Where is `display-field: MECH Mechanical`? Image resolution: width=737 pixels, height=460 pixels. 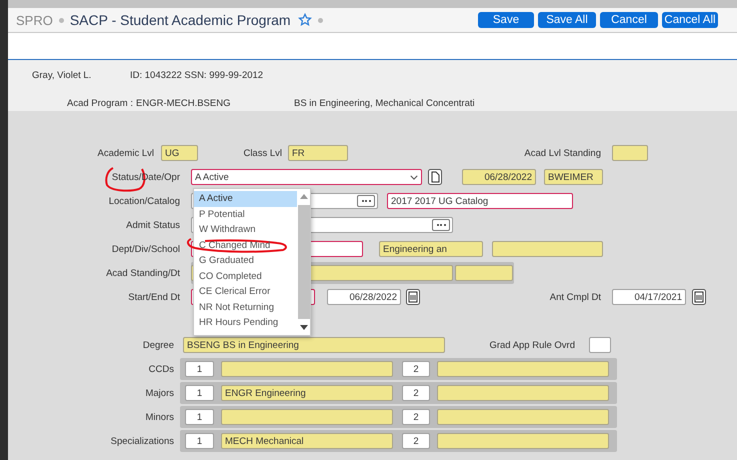 display-field: MECH Mechanical is located at coordinates (307, 441).